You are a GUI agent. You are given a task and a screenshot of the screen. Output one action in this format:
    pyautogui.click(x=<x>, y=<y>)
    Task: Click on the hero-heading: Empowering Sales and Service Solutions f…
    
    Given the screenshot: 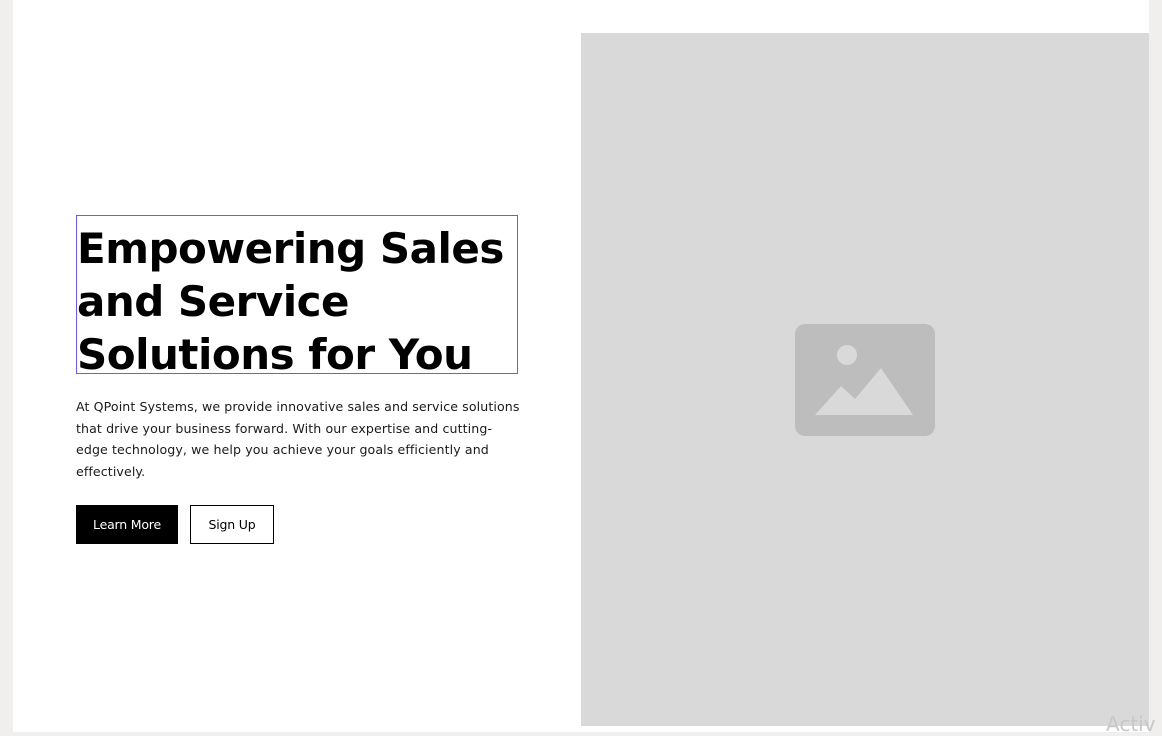 What is the action you would take?
    pyautogui.click(x=297, y=301)
    